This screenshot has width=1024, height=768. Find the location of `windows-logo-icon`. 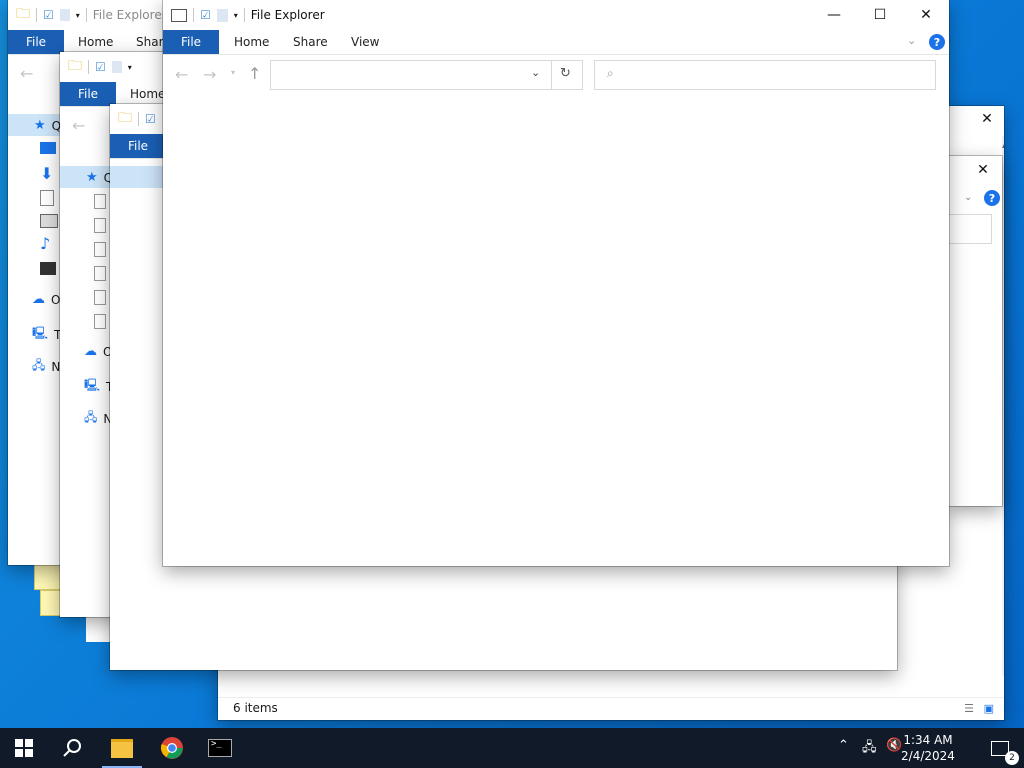

windows-logo-icon is located at coordinates (24, 748).